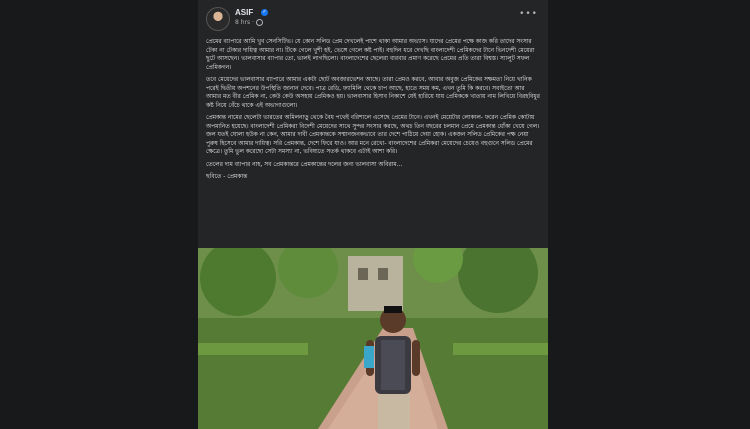  I want to click on post-time: 8 hrs, so click(242, 22).